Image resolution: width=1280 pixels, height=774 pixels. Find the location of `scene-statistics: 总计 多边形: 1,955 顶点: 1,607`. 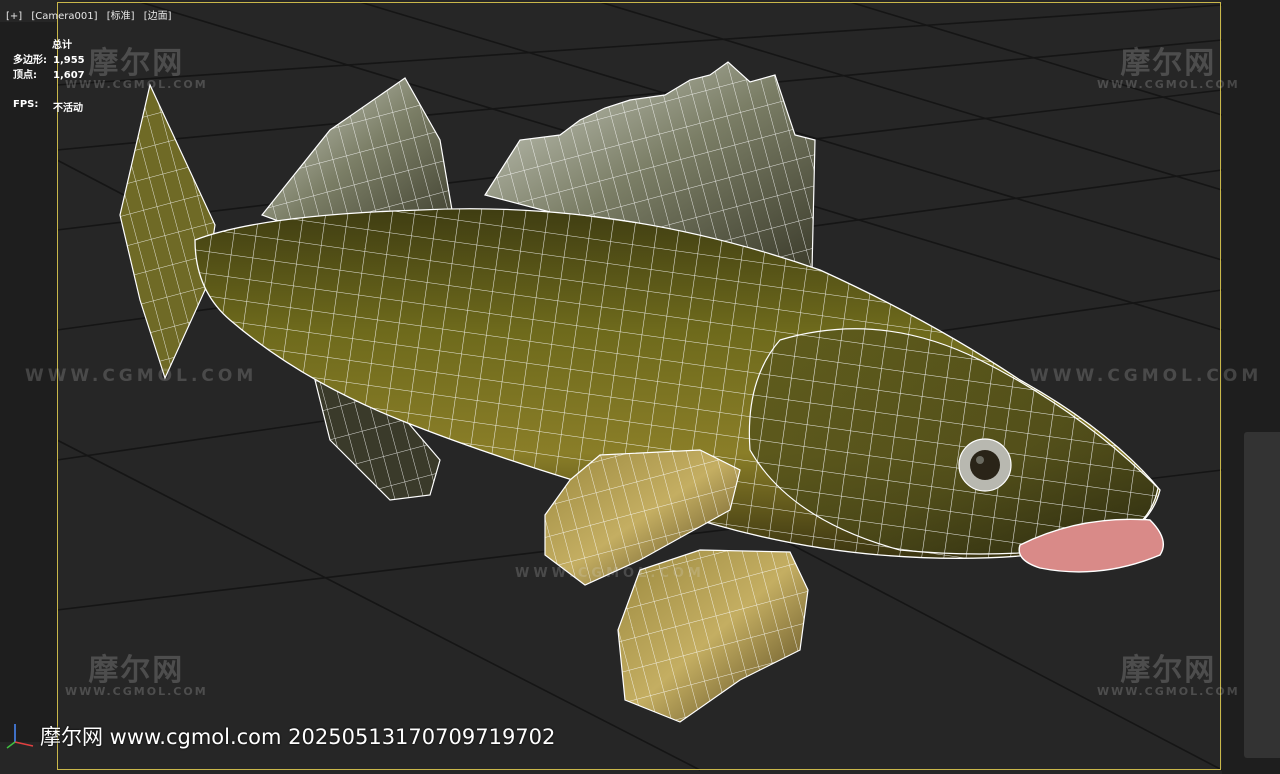

scene-statistics: 总计 多边形: 1,955 顶点: 1,607 is located at coordinates (49, 60).